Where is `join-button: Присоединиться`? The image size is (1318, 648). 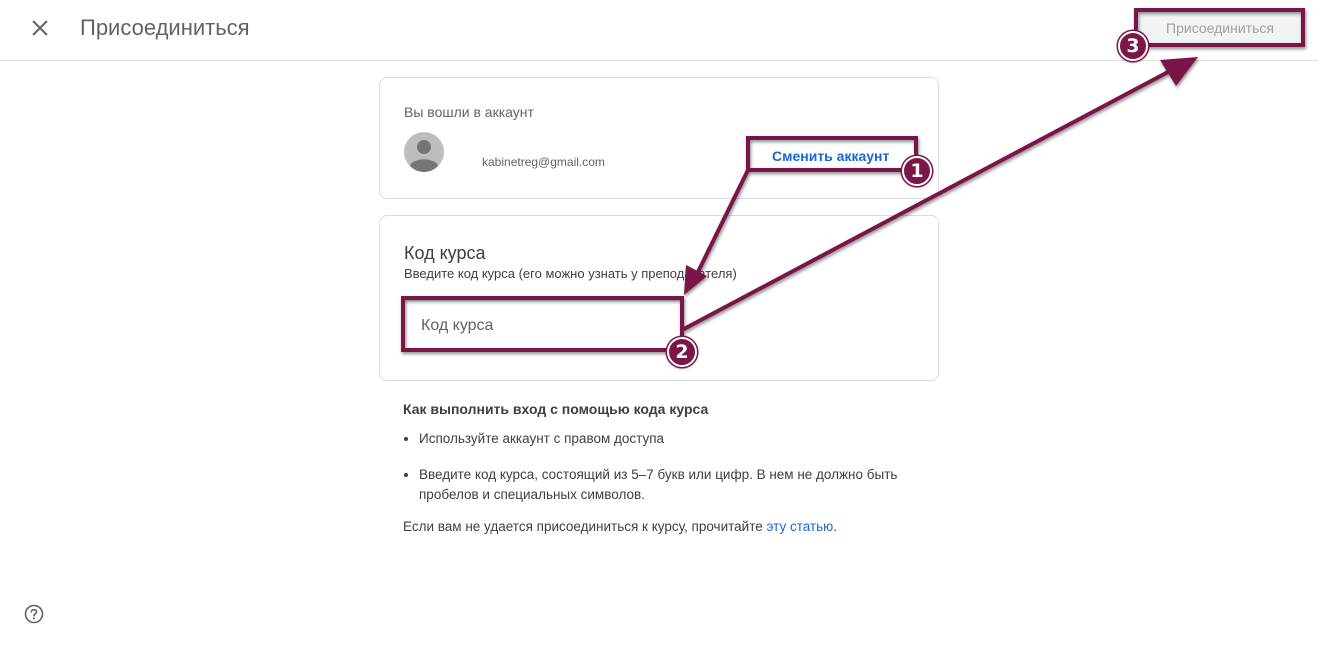
join-button: Присоединиться is located at coordinates (1220, 27).